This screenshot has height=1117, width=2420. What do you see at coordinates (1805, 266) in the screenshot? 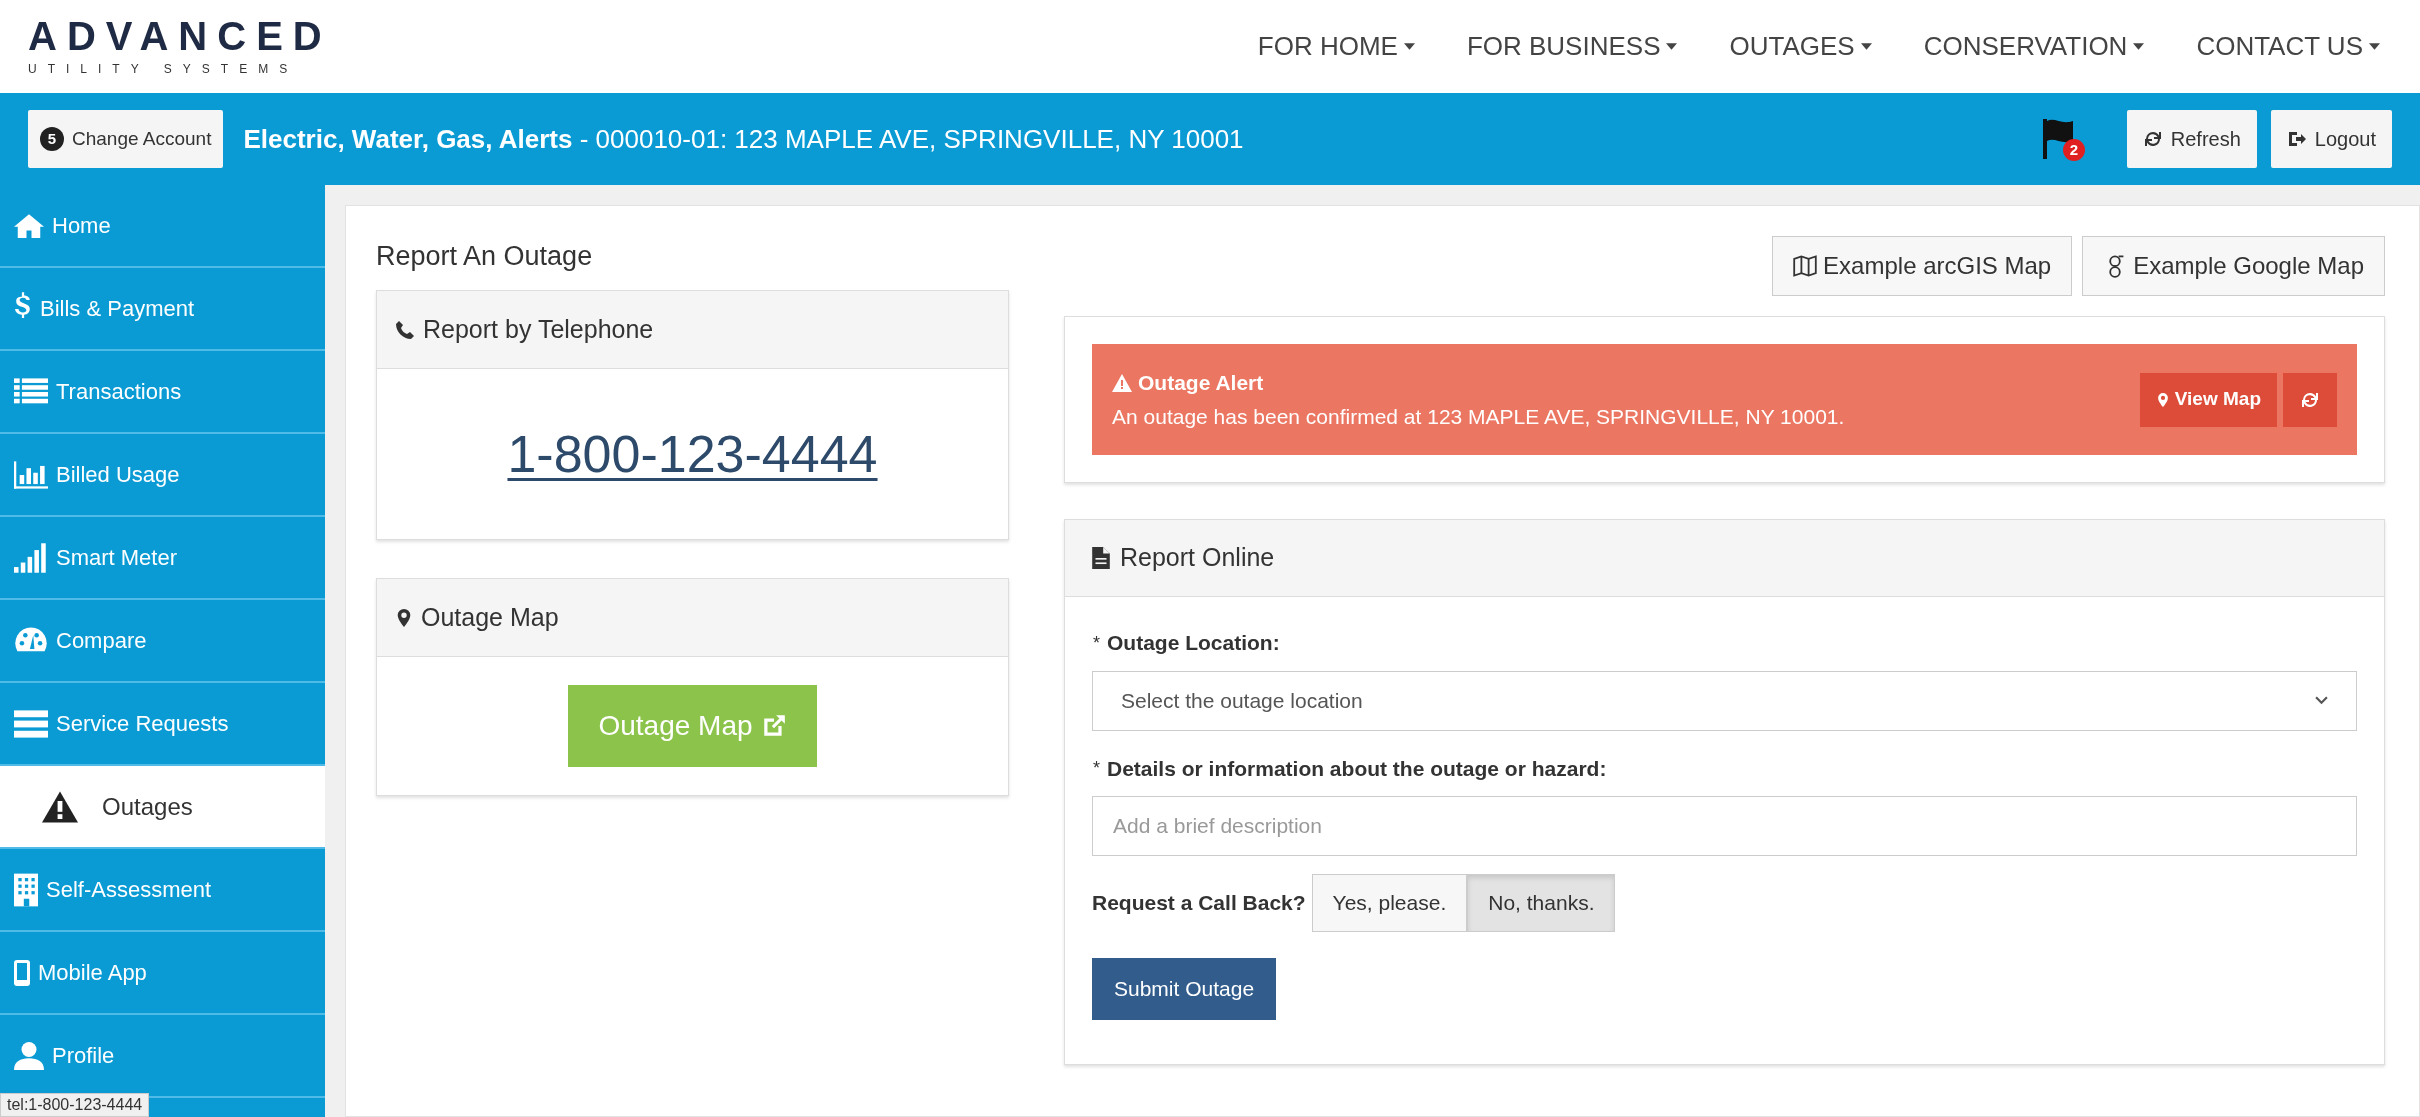
I see `folded-map-icon` at bounding box center [1805, 266].